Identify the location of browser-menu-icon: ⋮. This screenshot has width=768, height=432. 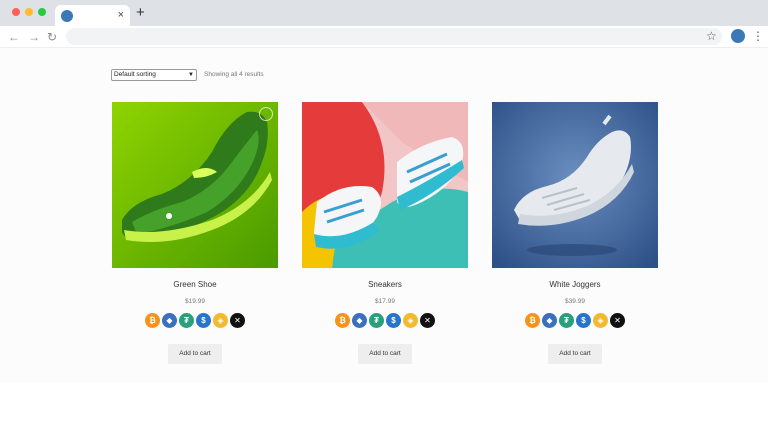
(758, 36).